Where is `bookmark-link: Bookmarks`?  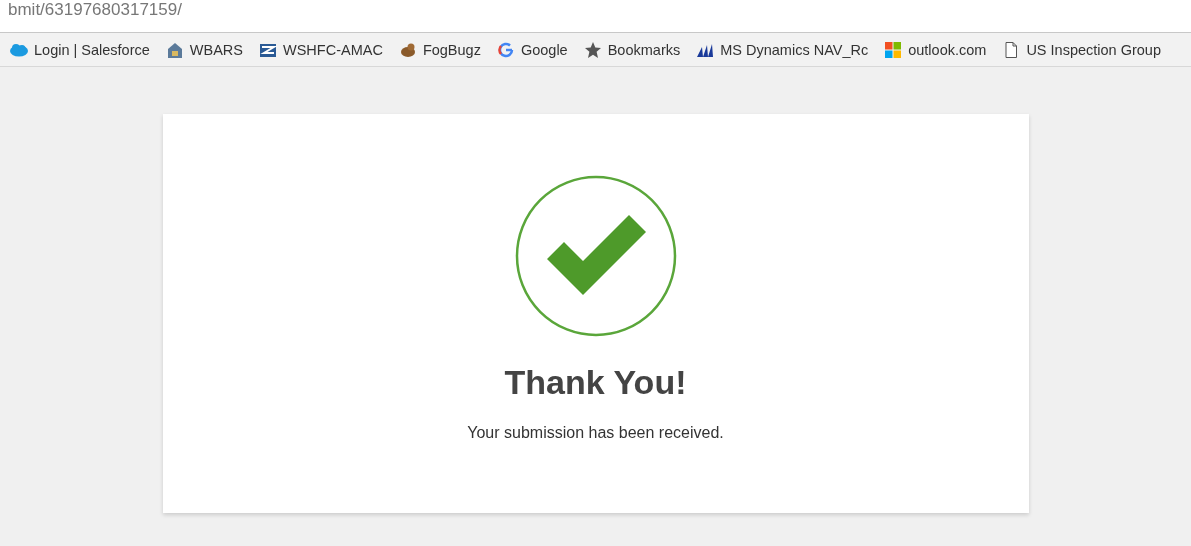
bookmark-link: Bookmarks is located at coordinates (632, 49).